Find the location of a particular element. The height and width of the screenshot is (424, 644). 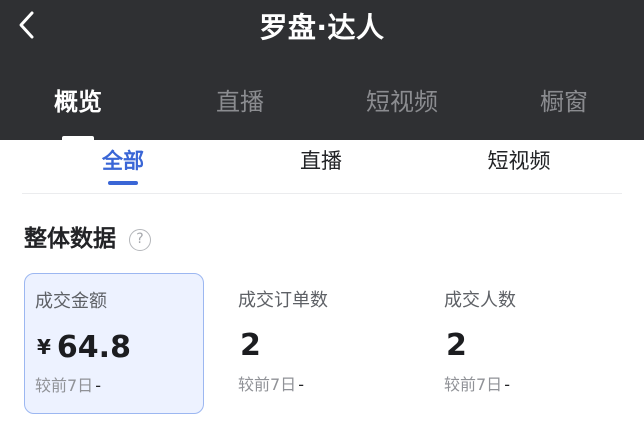

sub-tab-short-video: 短视频 is located at coordinates (519, 161).